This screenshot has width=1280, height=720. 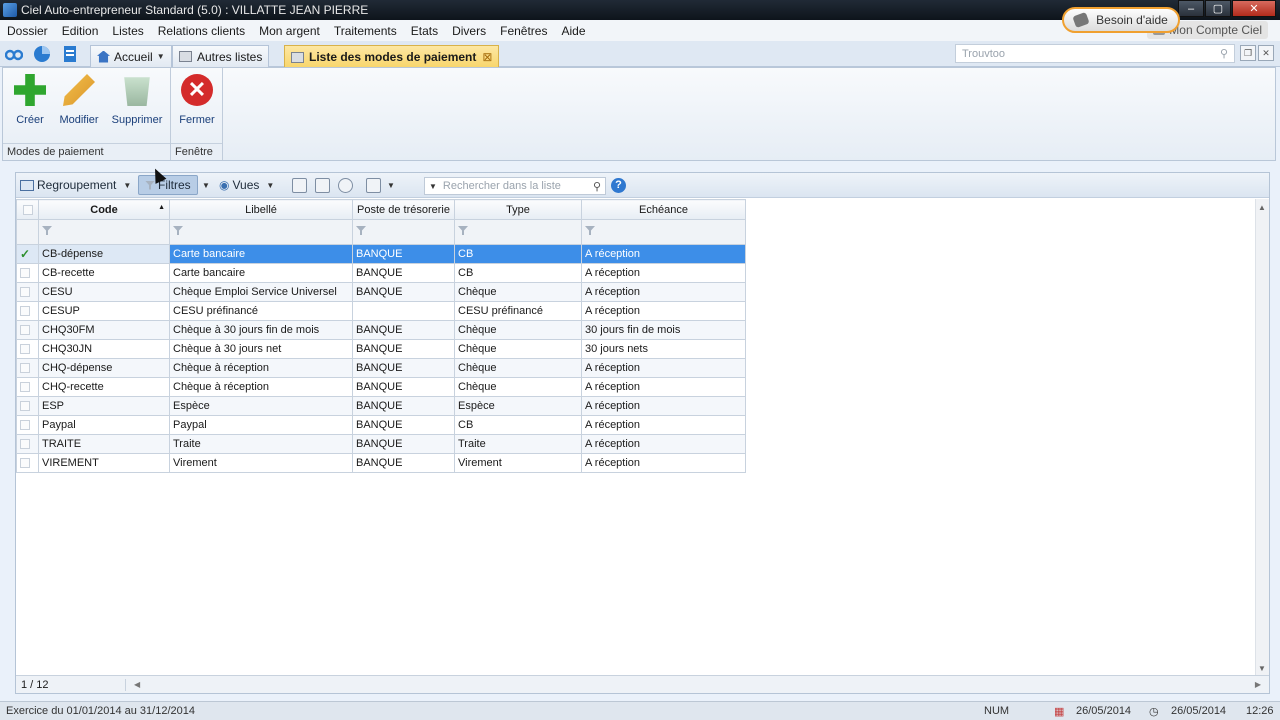 I want to click on table-row: ESP Espèce BANQUE Espèce A réception, so click(x=381, y=406).